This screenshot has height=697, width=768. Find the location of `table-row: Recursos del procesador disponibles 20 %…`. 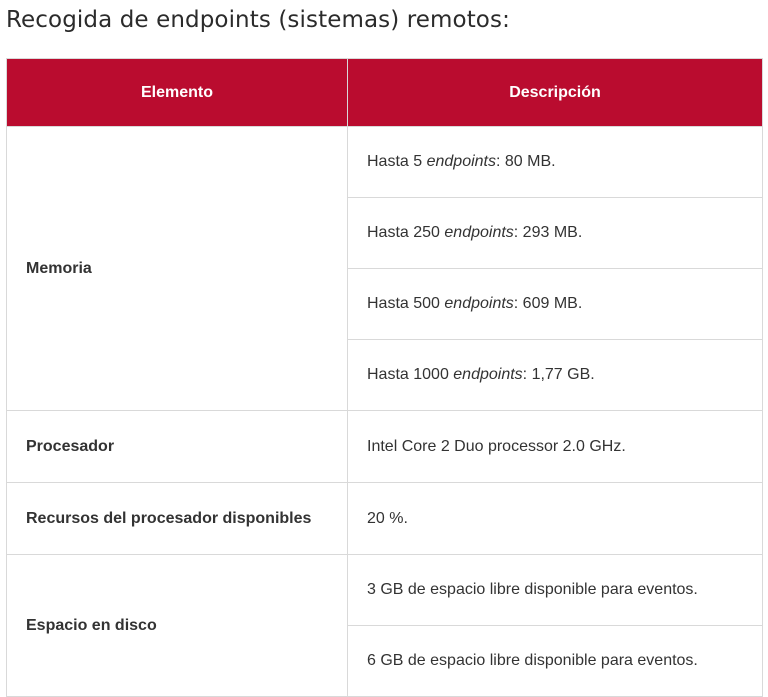

table-row: Recursos del procesador disponibles 20 %… is located at coordinates (384, 518).